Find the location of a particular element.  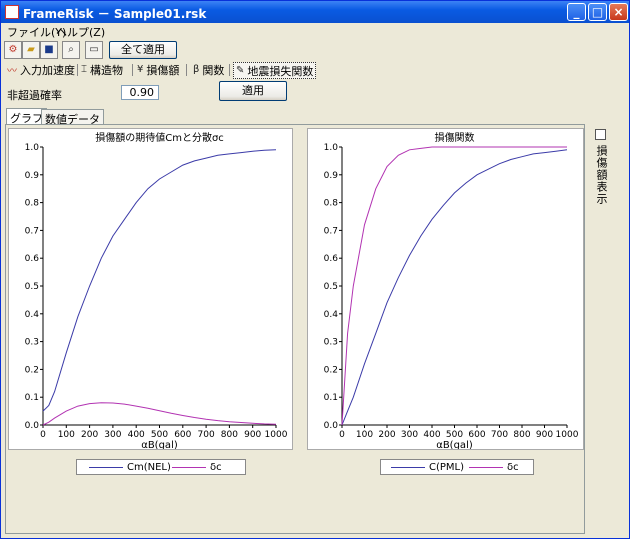

exceedance-label: 非超過確率 is located at coordinates (34, 95).